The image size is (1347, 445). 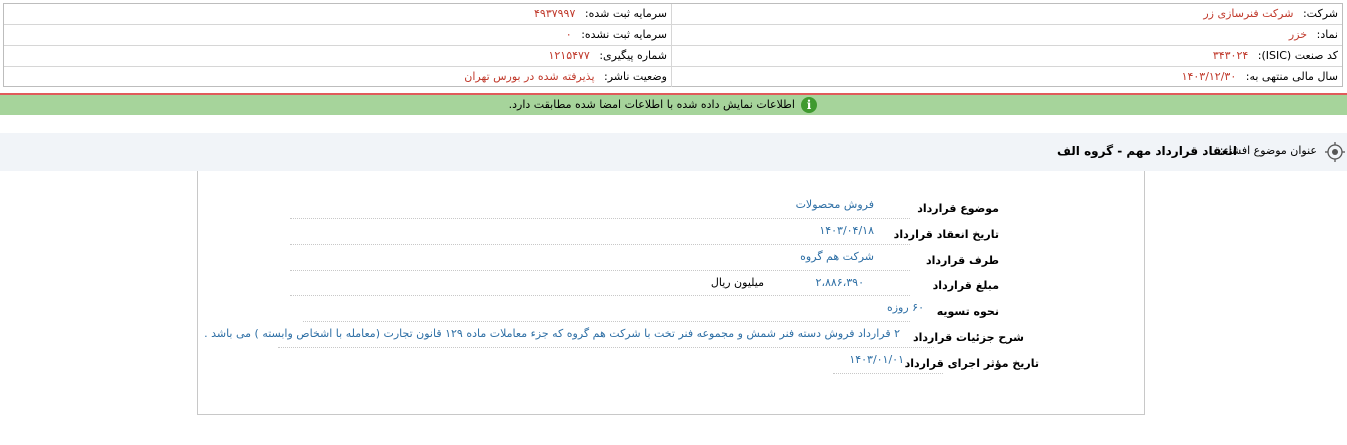 What do you see at coordinates (625, 13) in the screenshot?
I see `registered-capital-label: سرمایه ثبت شده:` at bounding box center [625, 13].